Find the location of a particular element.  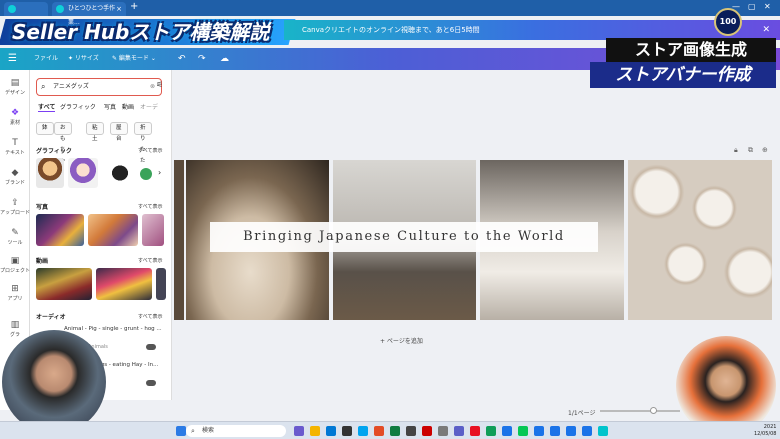

rail-uploads: ⇪ アップロード is located at coordinates (15, 207).